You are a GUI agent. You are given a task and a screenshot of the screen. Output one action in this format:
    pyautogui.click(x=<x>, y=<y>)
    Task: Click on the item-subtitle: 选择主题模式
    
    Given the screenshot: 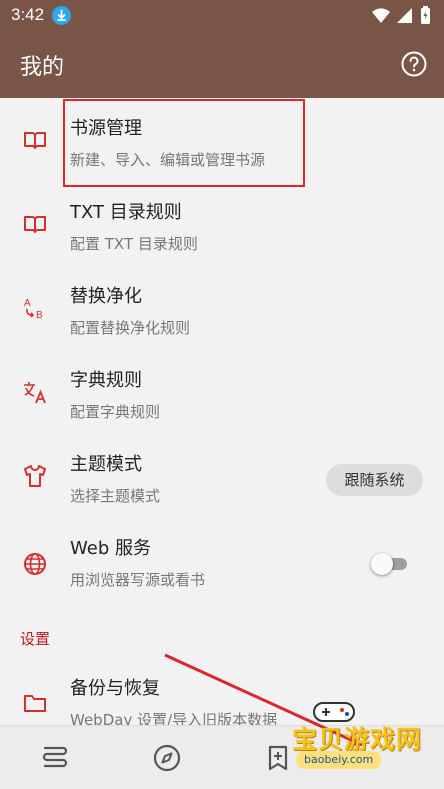 What is the action you would take?
    pyautogui.click(x=115, y=496)
    